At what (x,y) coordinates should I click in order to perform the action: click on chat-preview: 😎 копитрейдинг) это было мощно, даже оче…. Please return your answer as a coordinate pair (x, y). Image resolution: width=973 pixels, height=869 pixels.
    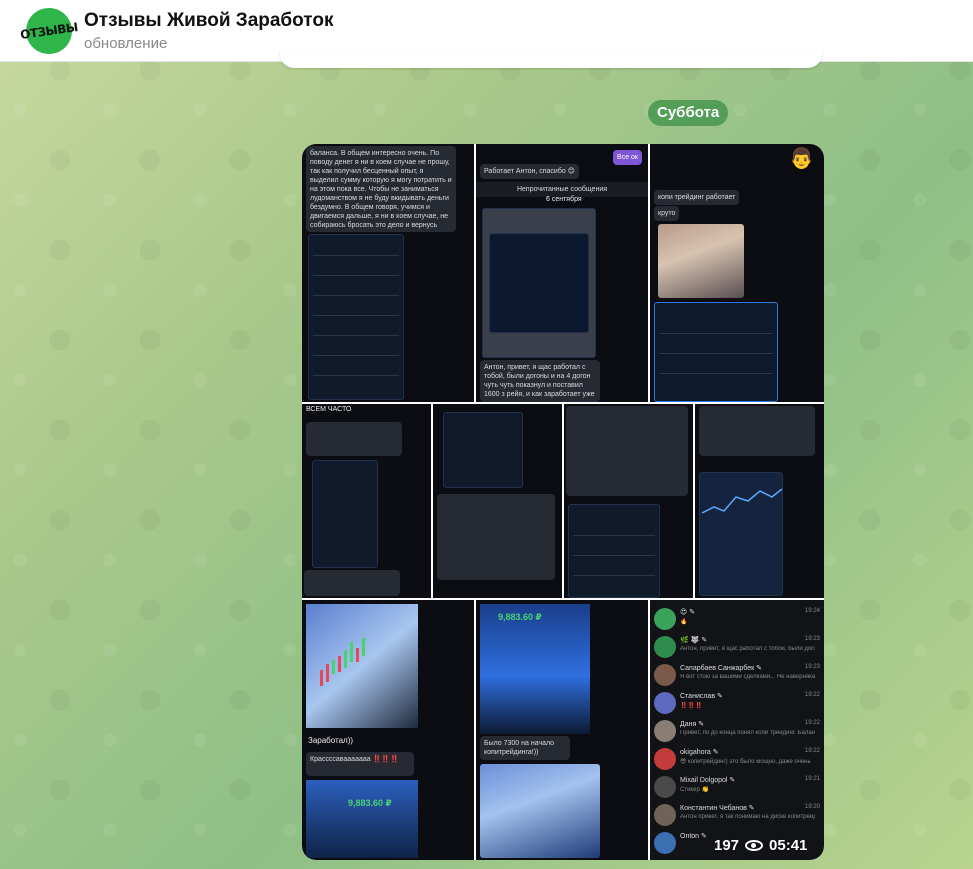
    Looking at the image, I should click on (745, 762).